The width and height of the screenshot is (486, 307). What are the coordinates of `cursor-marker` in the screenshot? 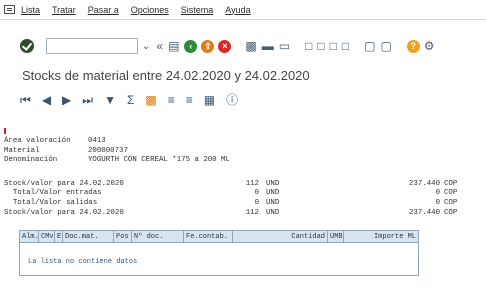 It's located at (5, 131).